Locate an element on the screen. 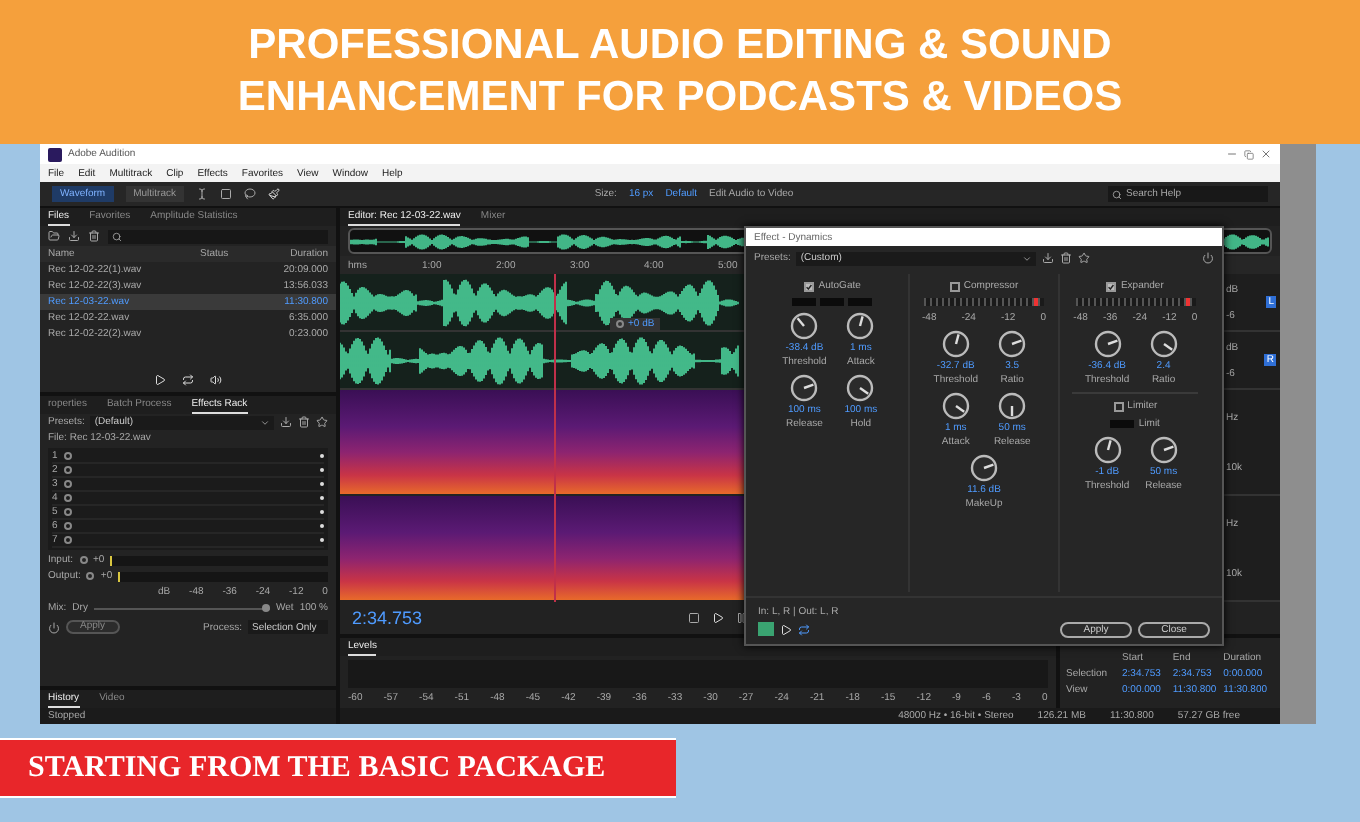 The image size is (1360, 822). filter-field is located at coordinates (218, 236).